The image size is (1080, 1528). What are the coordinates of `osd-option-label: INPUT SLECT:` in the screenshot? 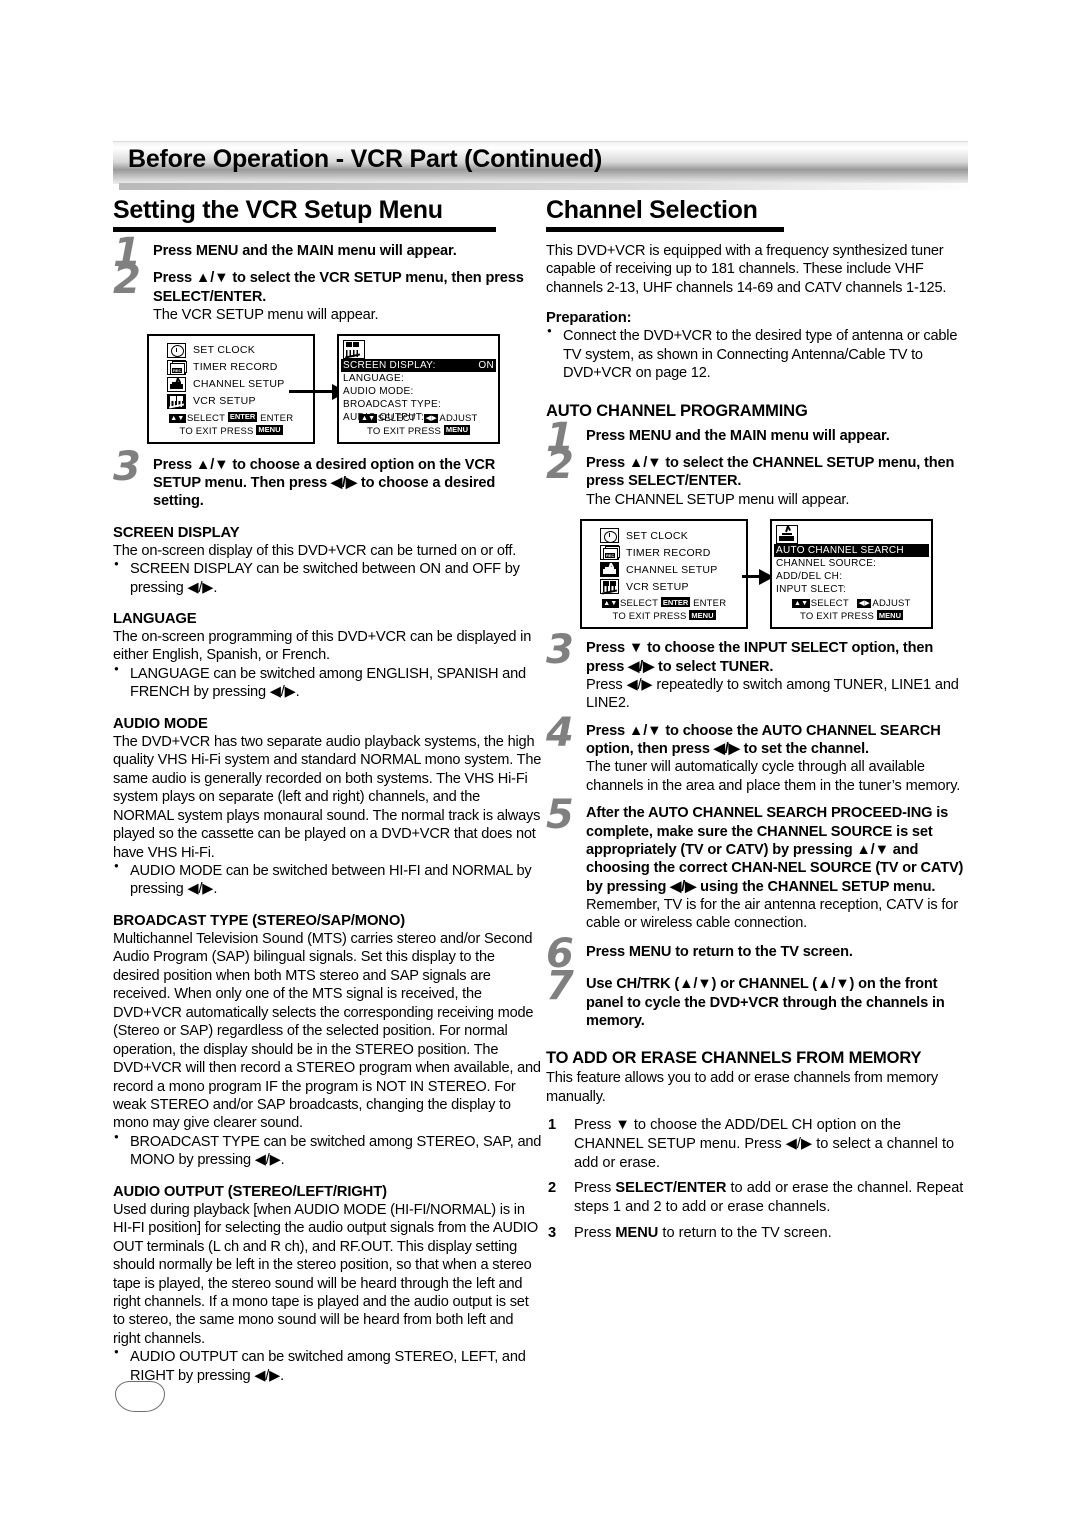 It's located at (811, 590).